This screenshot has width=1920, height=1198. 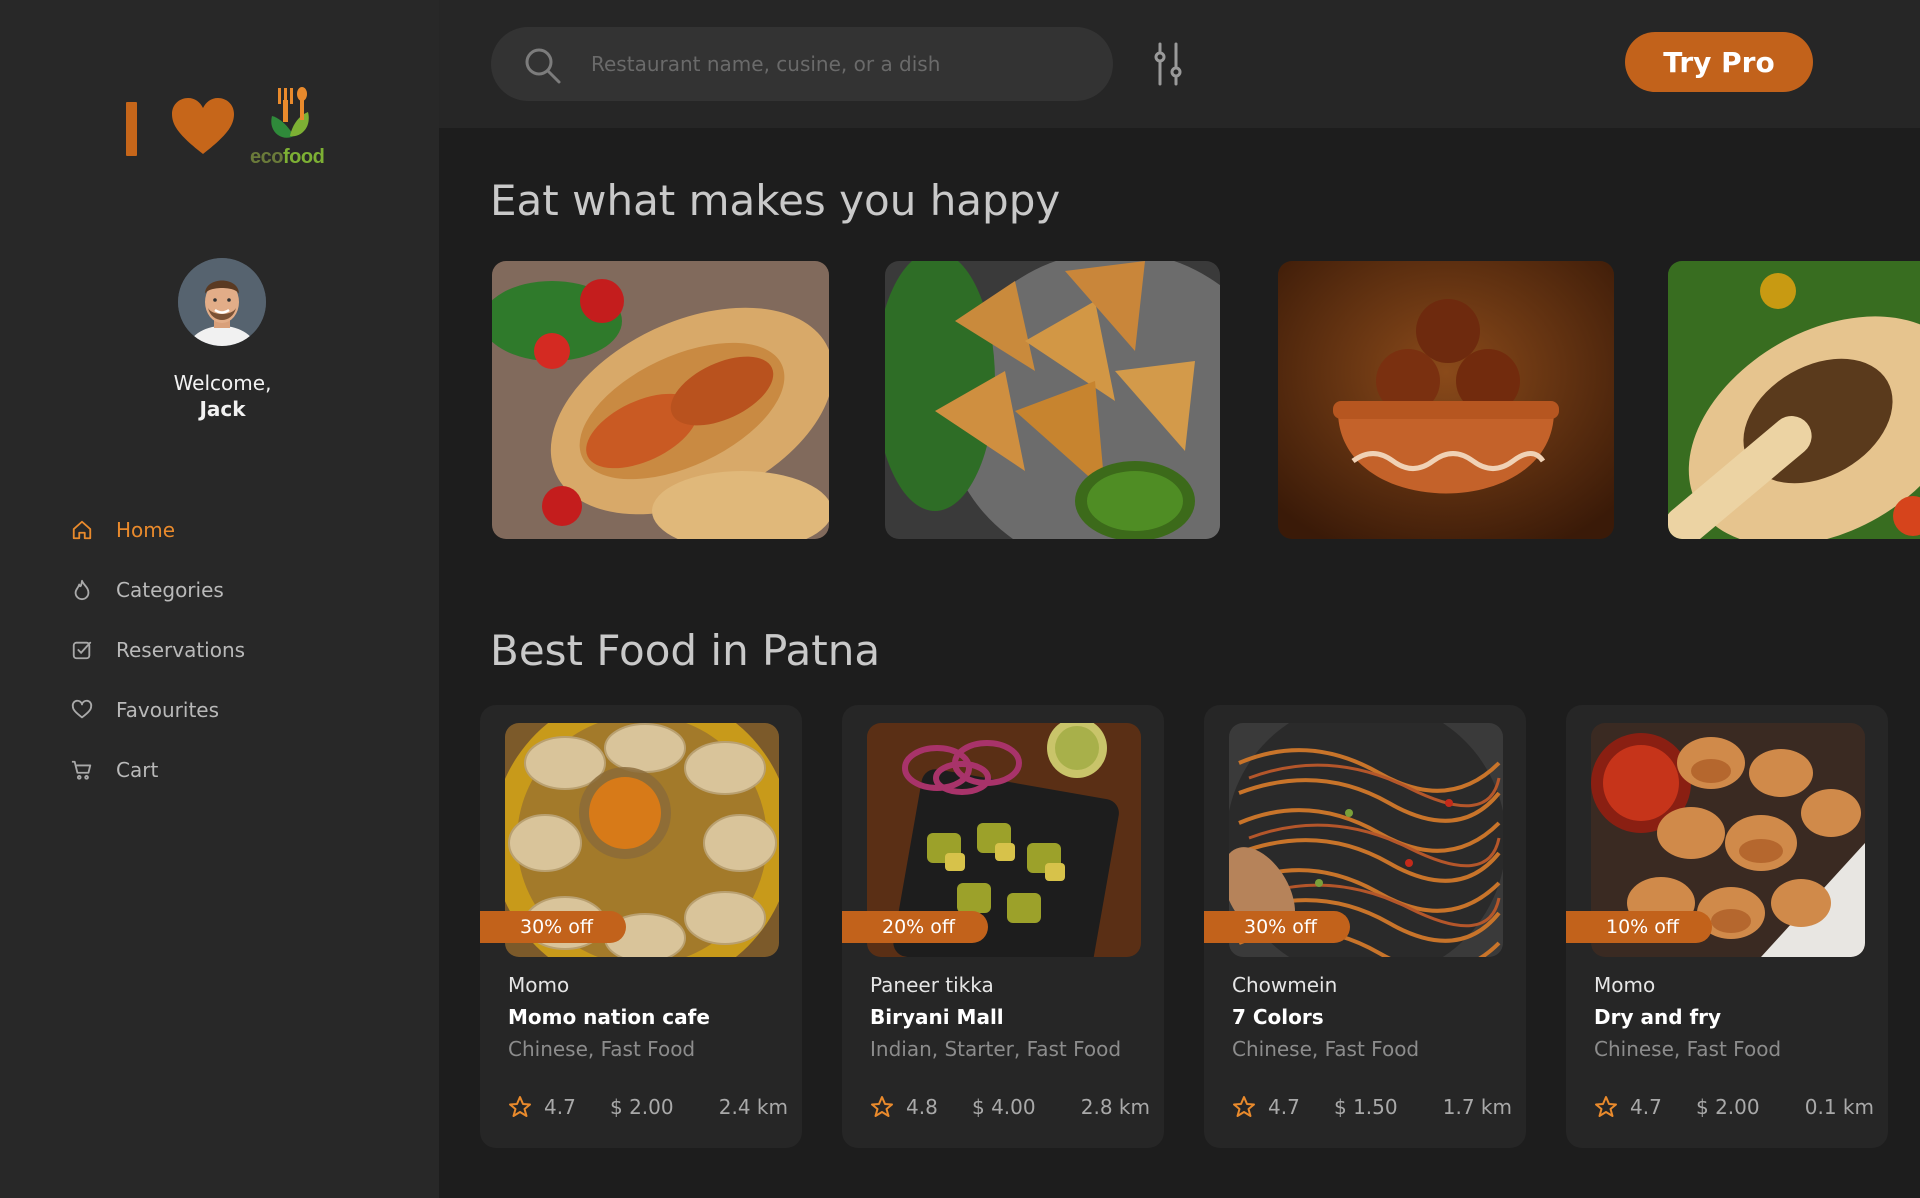 What do you see at coordinates (137, 770) in the screenshot?
I see `sidebar-item-label: Cart` at bounding box center [137, 770].